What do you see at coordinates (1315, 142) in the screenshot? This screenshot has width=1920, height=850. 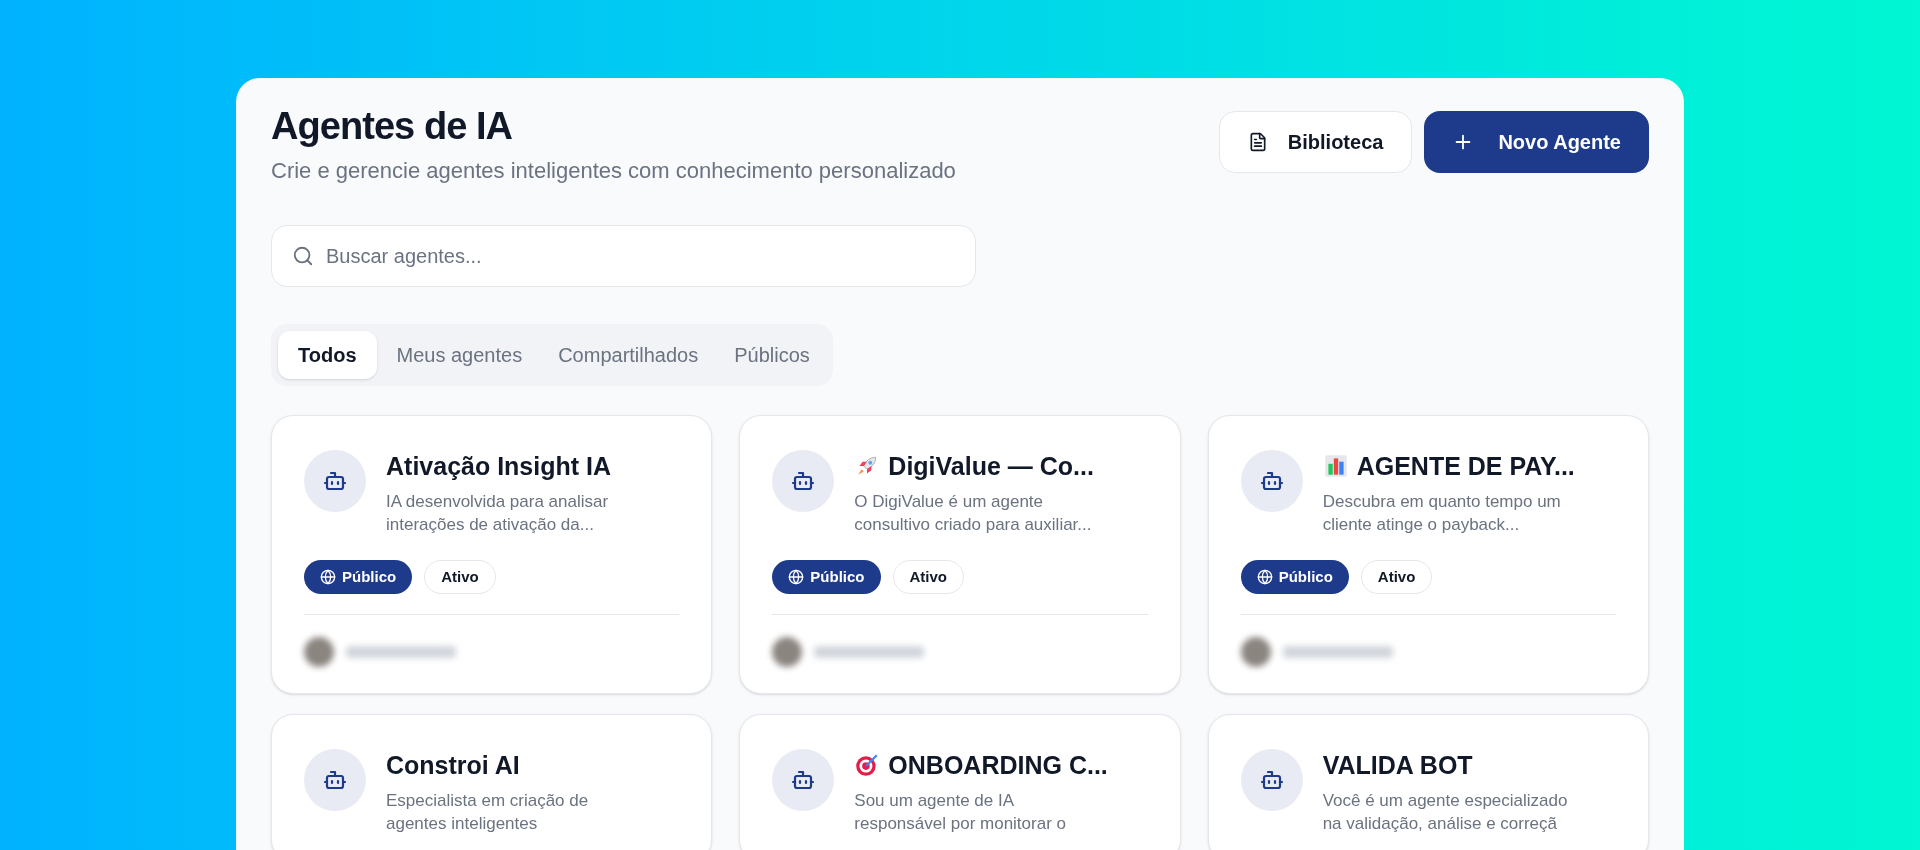 I see `library-button: Biblioteca` at bounding box center [1315, 142].